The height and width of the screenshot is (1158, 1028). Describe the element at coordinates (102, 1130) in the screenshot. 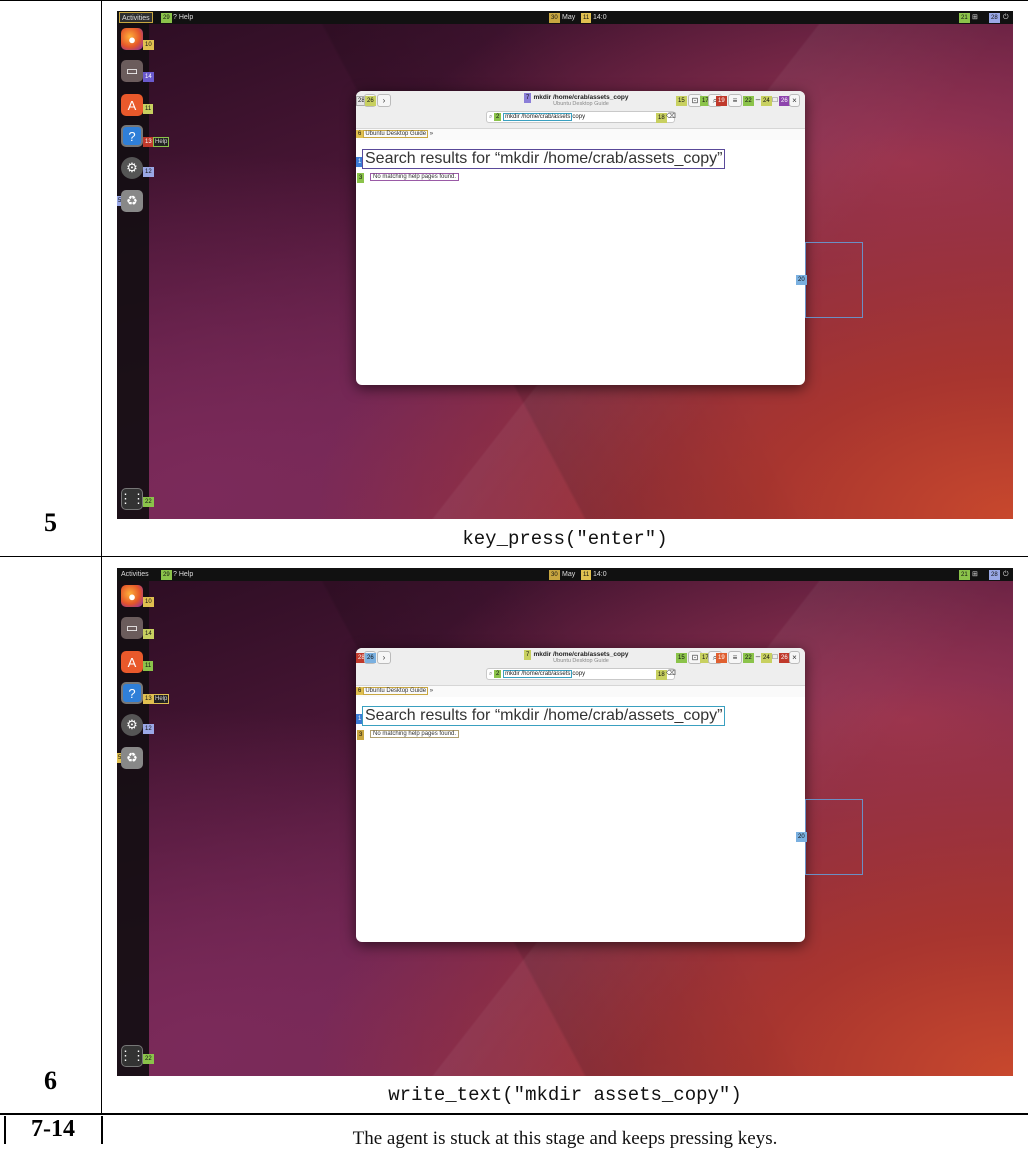

I see `table-divider-row3` at that location.